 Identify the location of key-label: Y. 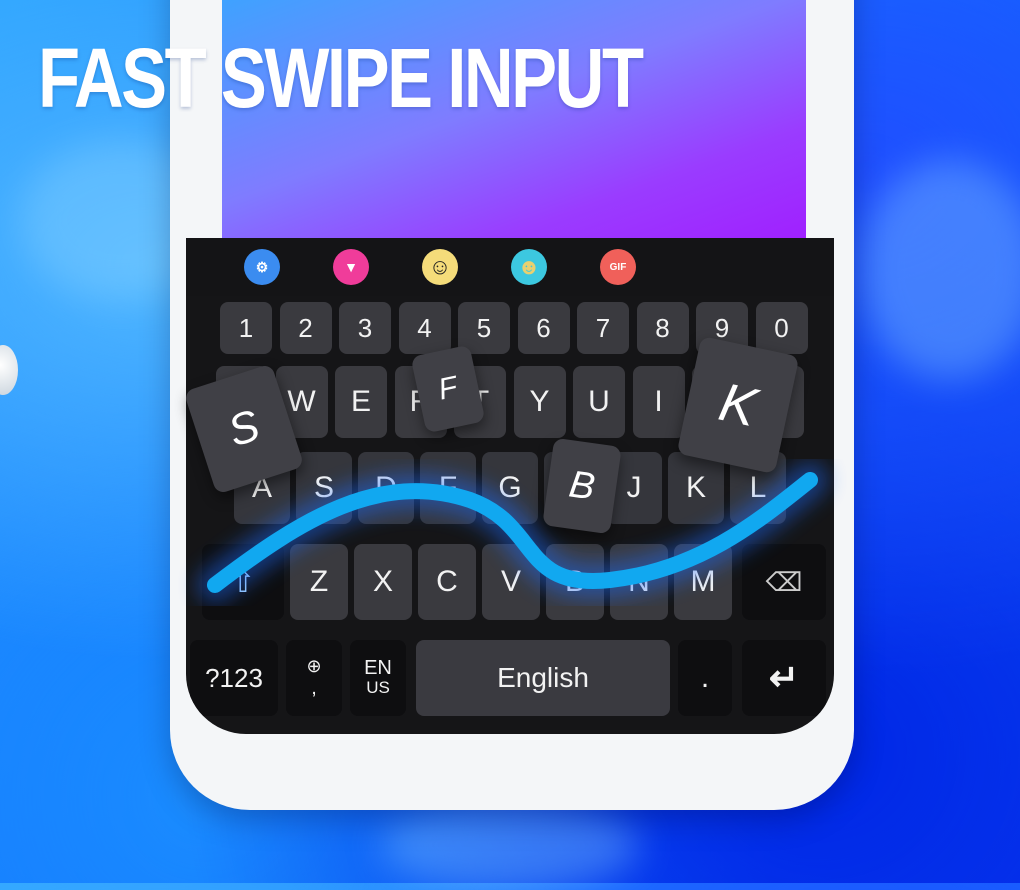
(539, 401).